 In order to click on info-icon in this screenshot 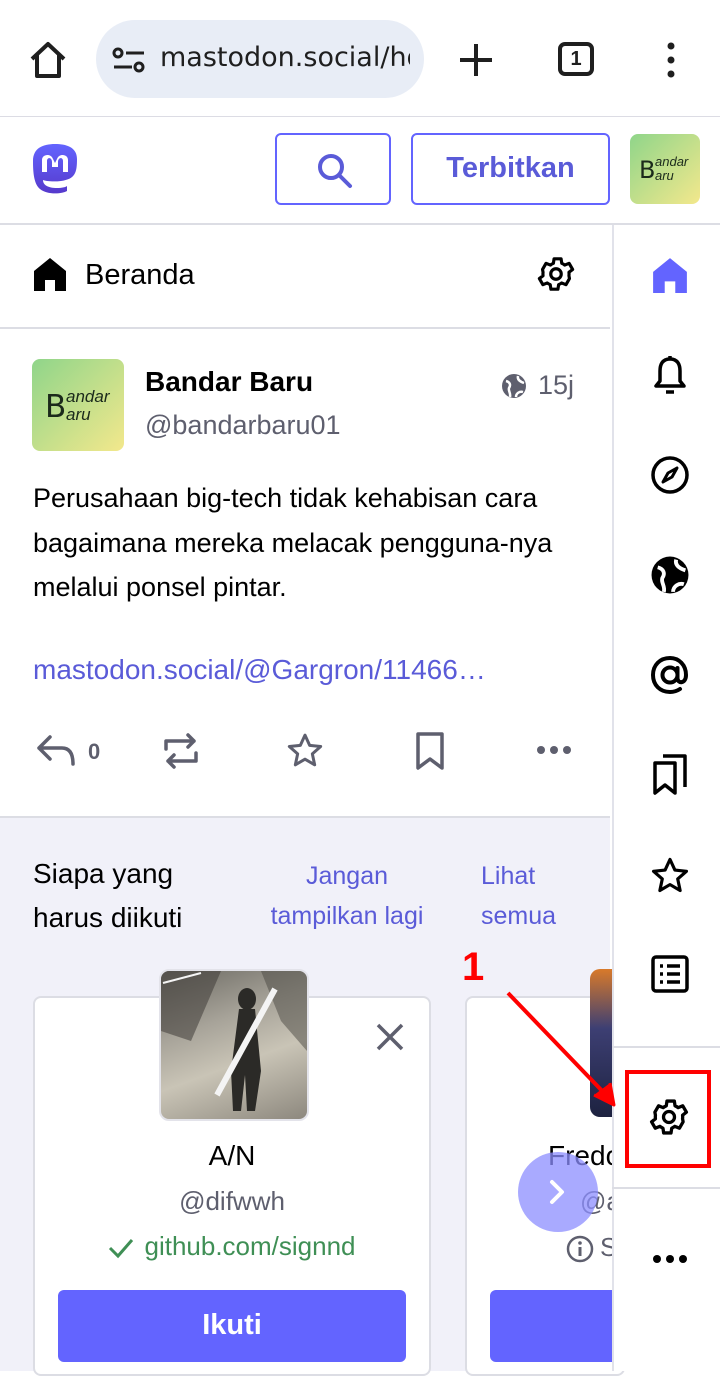, I will do `click(580, 1249)`.